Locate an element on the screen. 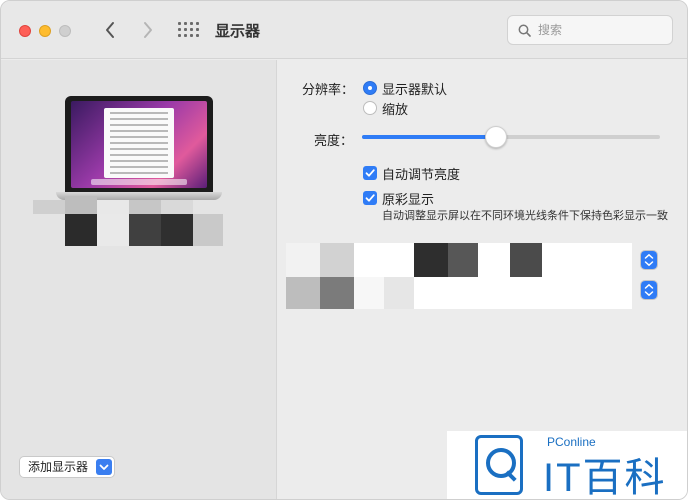 The height and width of the screenshot is (500, 688). resolution-default-radio is located at coordinates (370, 88).